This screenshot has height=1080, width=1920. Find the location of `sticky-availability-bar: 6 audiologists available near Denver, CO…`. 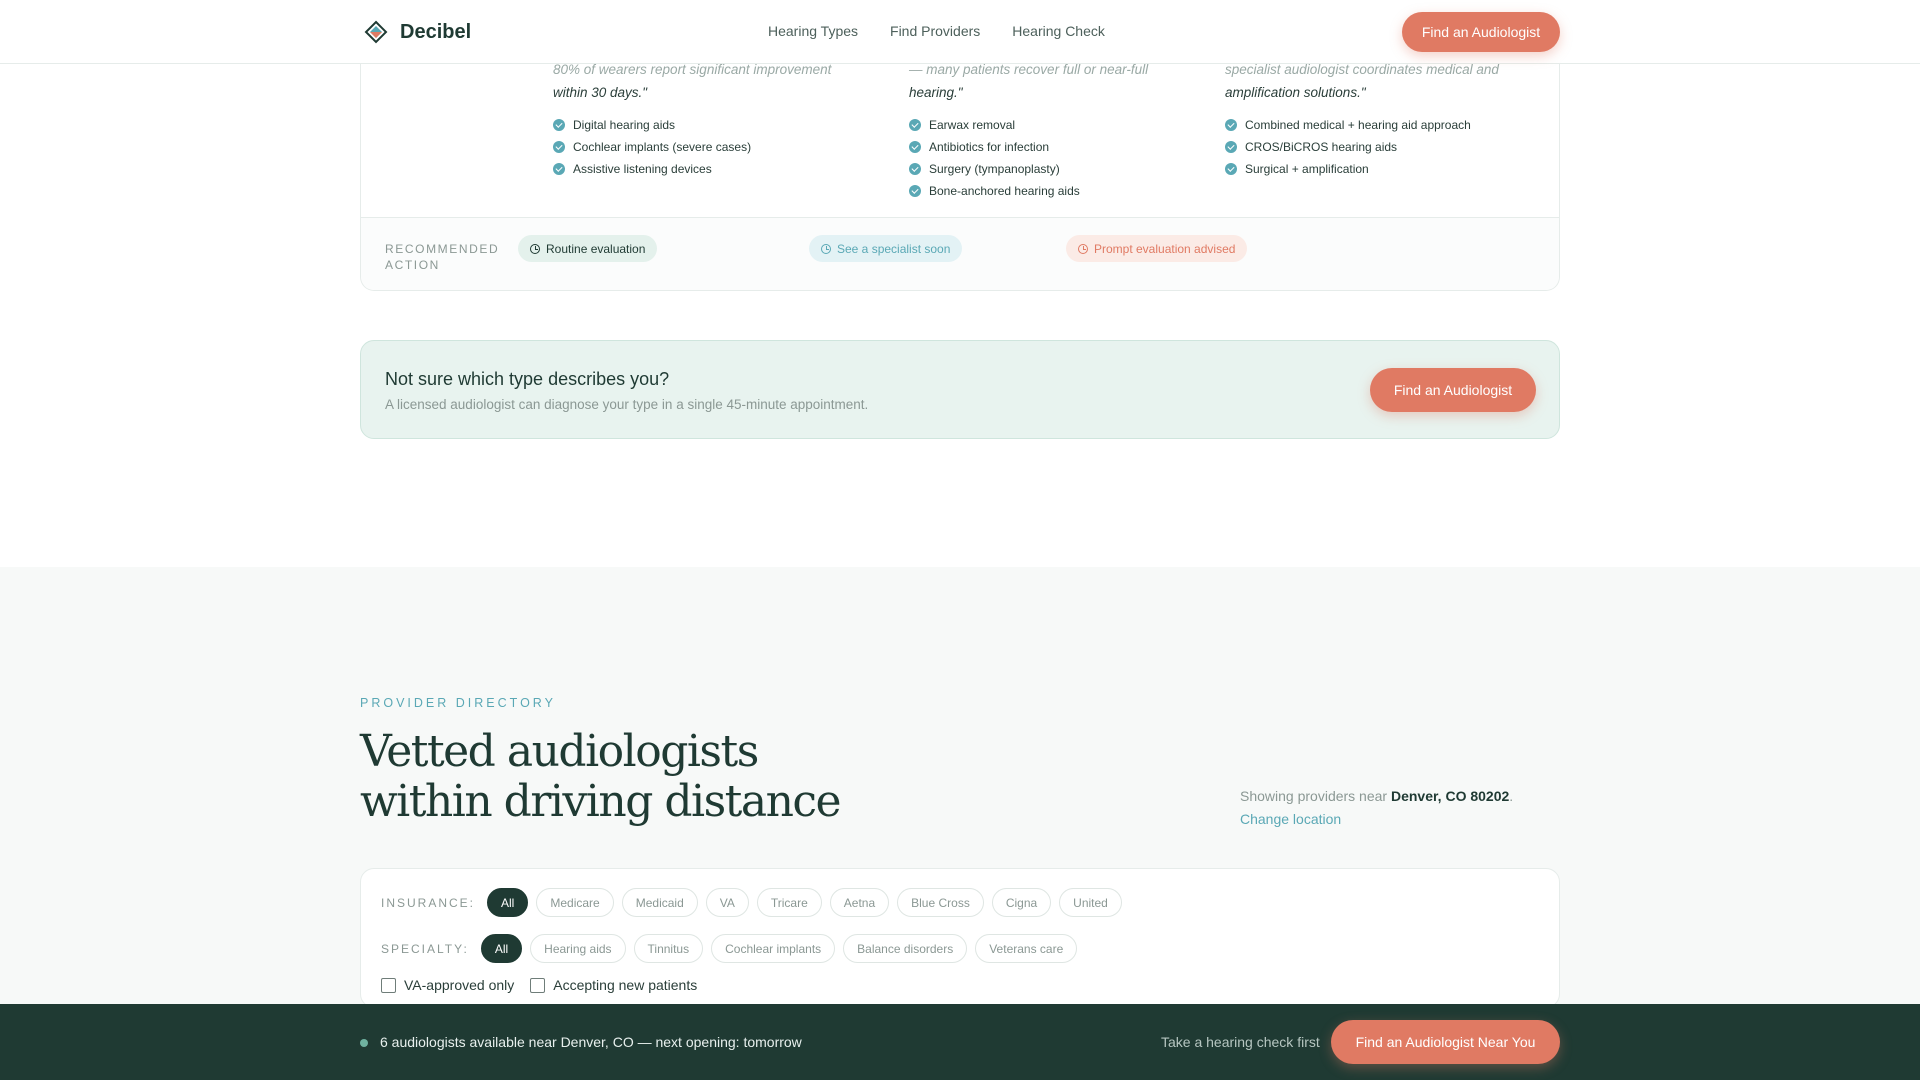

sticky-availability-bar: 6 audiologists available near Denver, CO… is located at coordinates (960, 1042).